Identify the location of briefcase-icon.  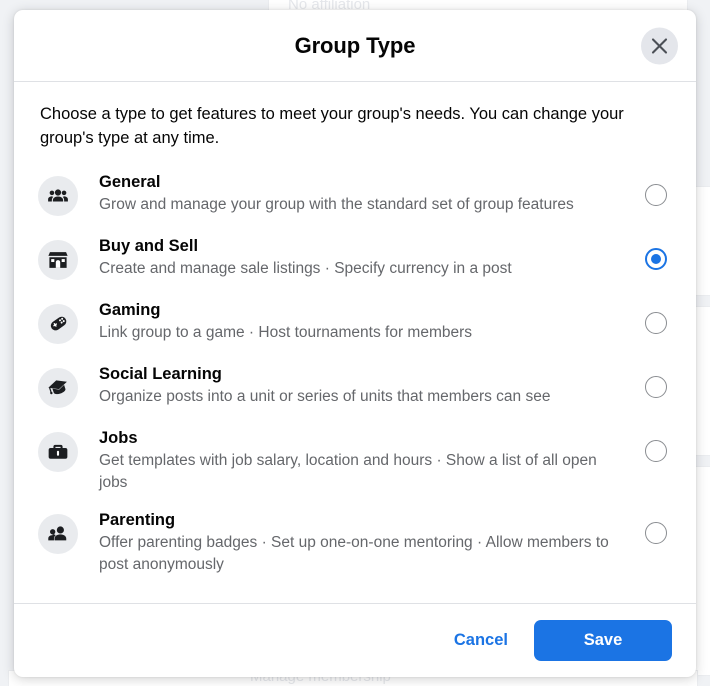
(58, 451).